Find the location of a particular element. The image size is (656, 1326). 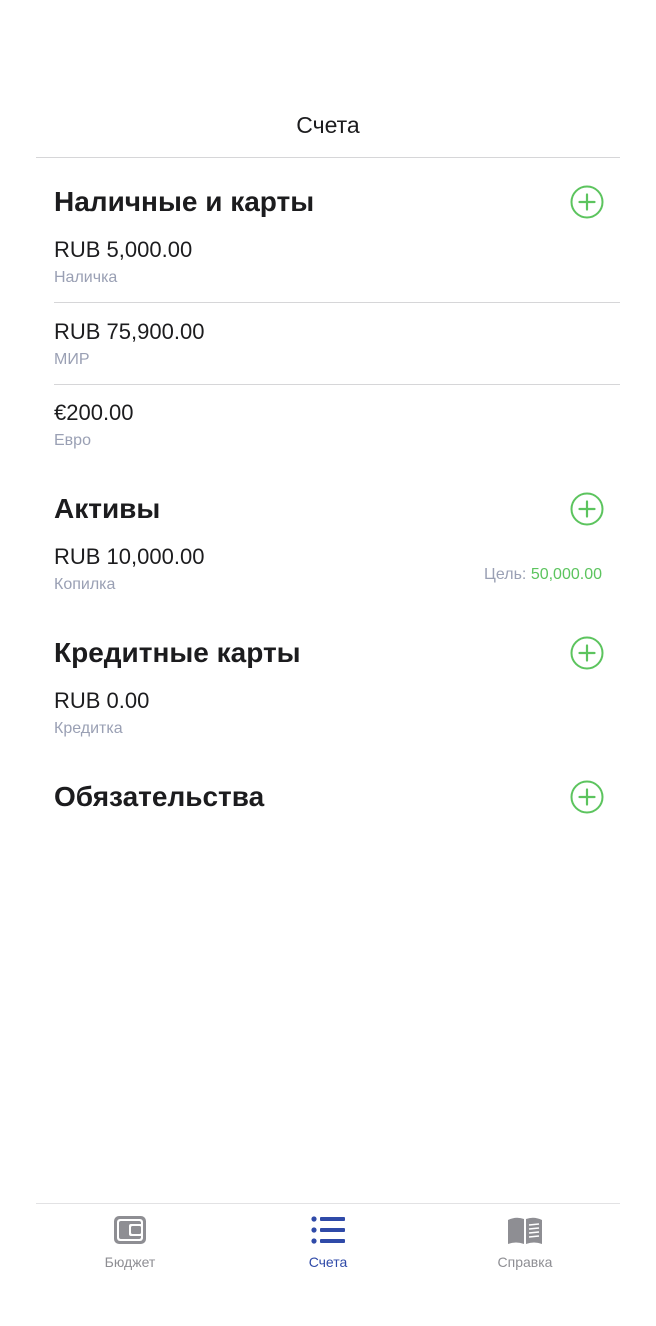

section-header-assets: Активы is located at coordinates (329, 509).